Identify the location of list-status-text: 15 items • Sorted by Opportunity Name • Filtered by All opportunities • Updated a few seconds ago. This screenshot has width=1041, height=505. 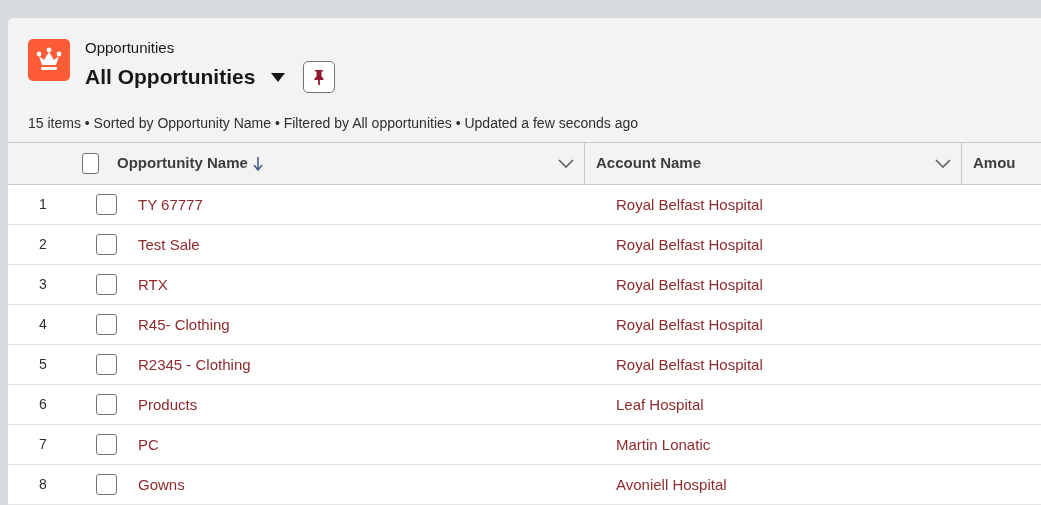
(333, 124).